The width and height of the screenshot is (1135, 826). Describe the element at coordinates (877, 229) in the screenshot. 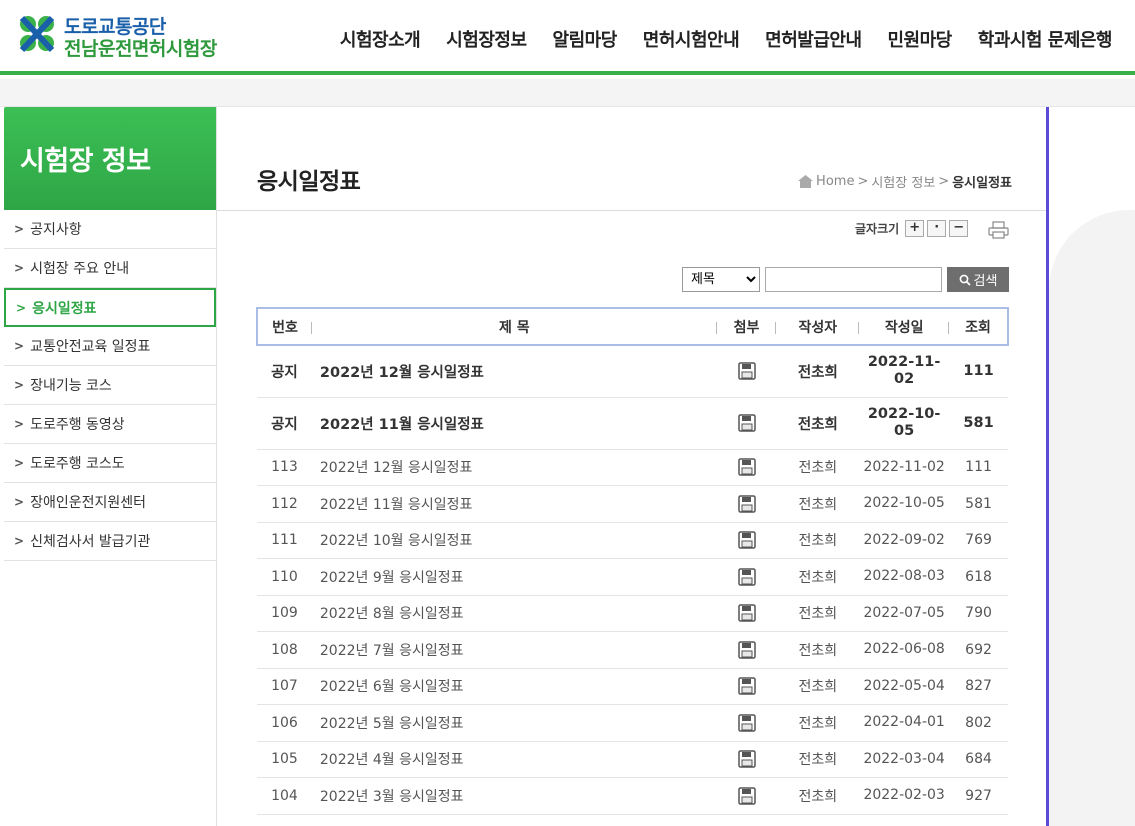

I see `font-size-label: 글자크기` at that location.